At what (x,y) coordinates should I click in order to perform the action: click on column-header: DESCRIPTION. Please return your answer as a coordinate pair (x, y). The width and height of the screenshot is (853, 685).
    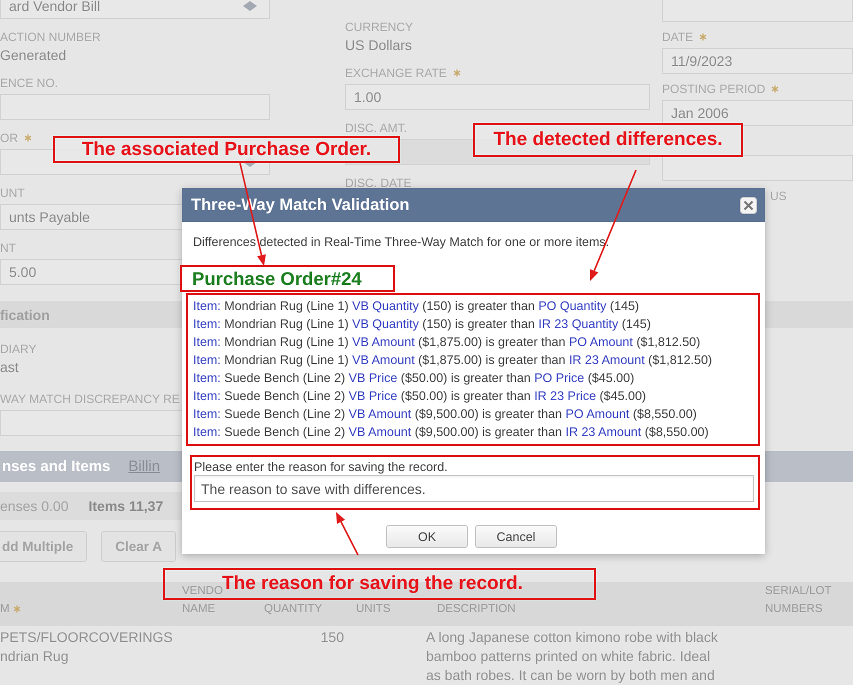
    Looking at the image, I should click on (476, 609).